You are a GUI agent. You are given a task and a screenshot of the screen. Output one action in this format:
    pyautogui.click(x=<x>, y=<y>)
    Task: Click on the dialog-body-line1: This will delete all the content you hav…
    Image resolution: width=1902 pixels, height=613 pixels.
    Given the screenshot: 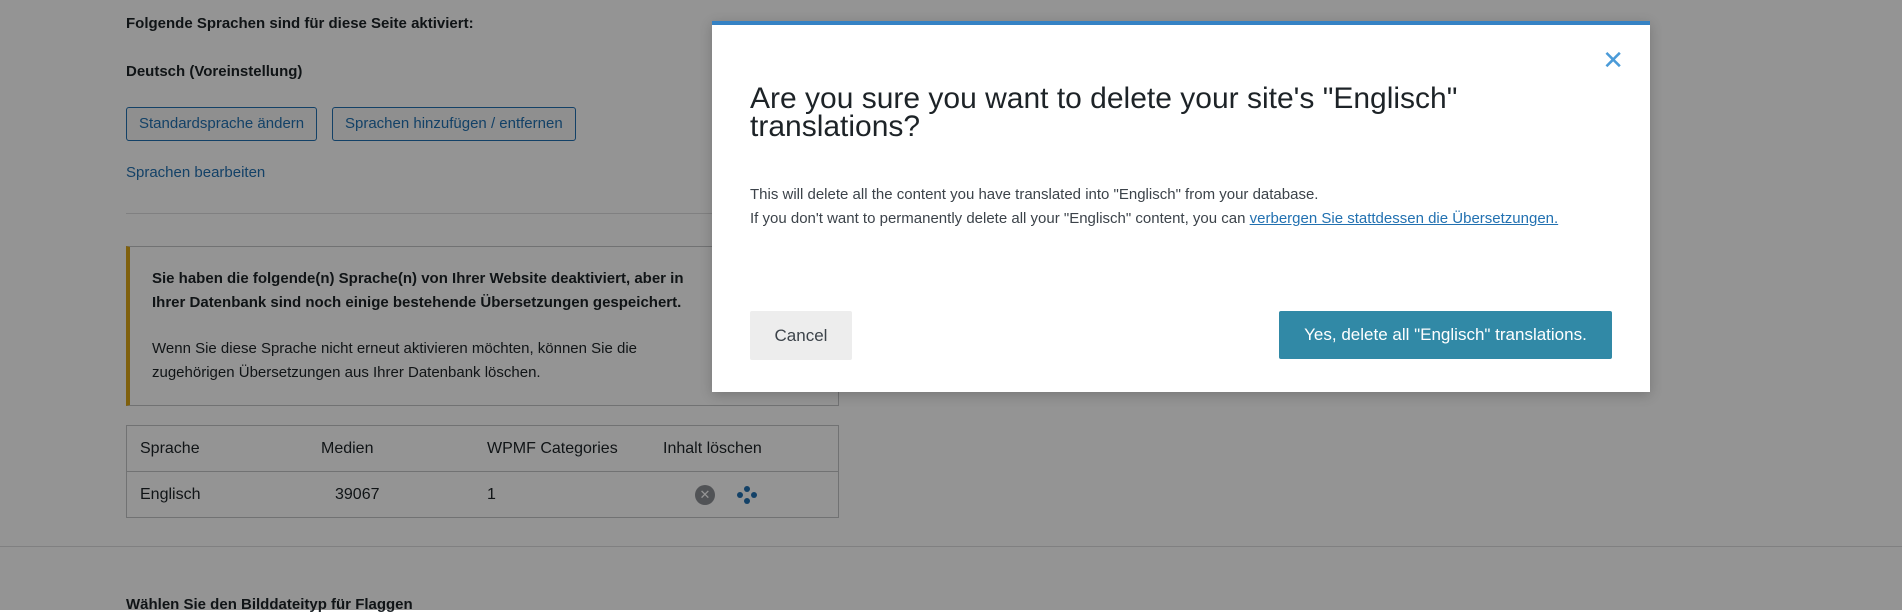 What is the action you would take?
    pyautogui.click(x=1034, y=194)
    